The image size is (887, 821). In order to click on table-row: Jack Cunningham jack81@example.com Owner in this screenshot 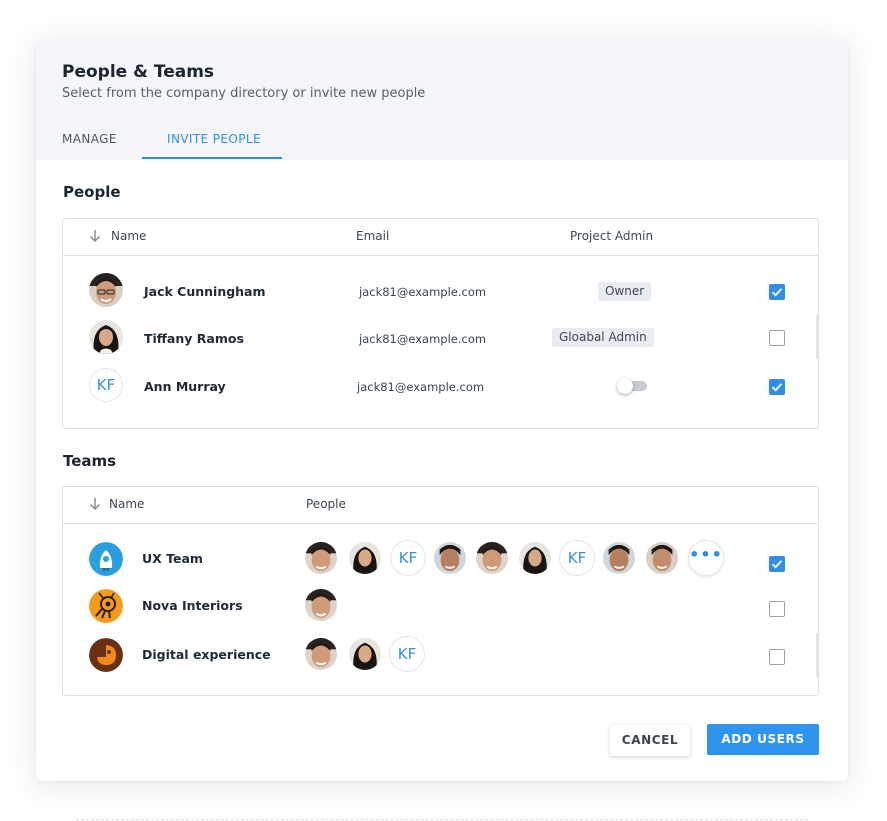, I will do `click(440, 292)`.